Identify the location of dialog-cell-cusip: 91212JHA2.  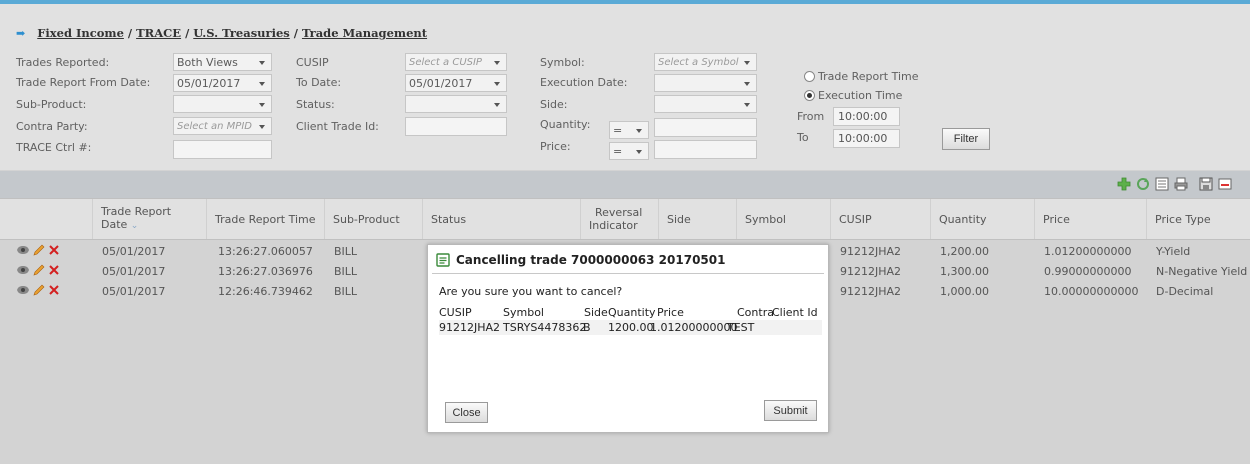
(470, 327).